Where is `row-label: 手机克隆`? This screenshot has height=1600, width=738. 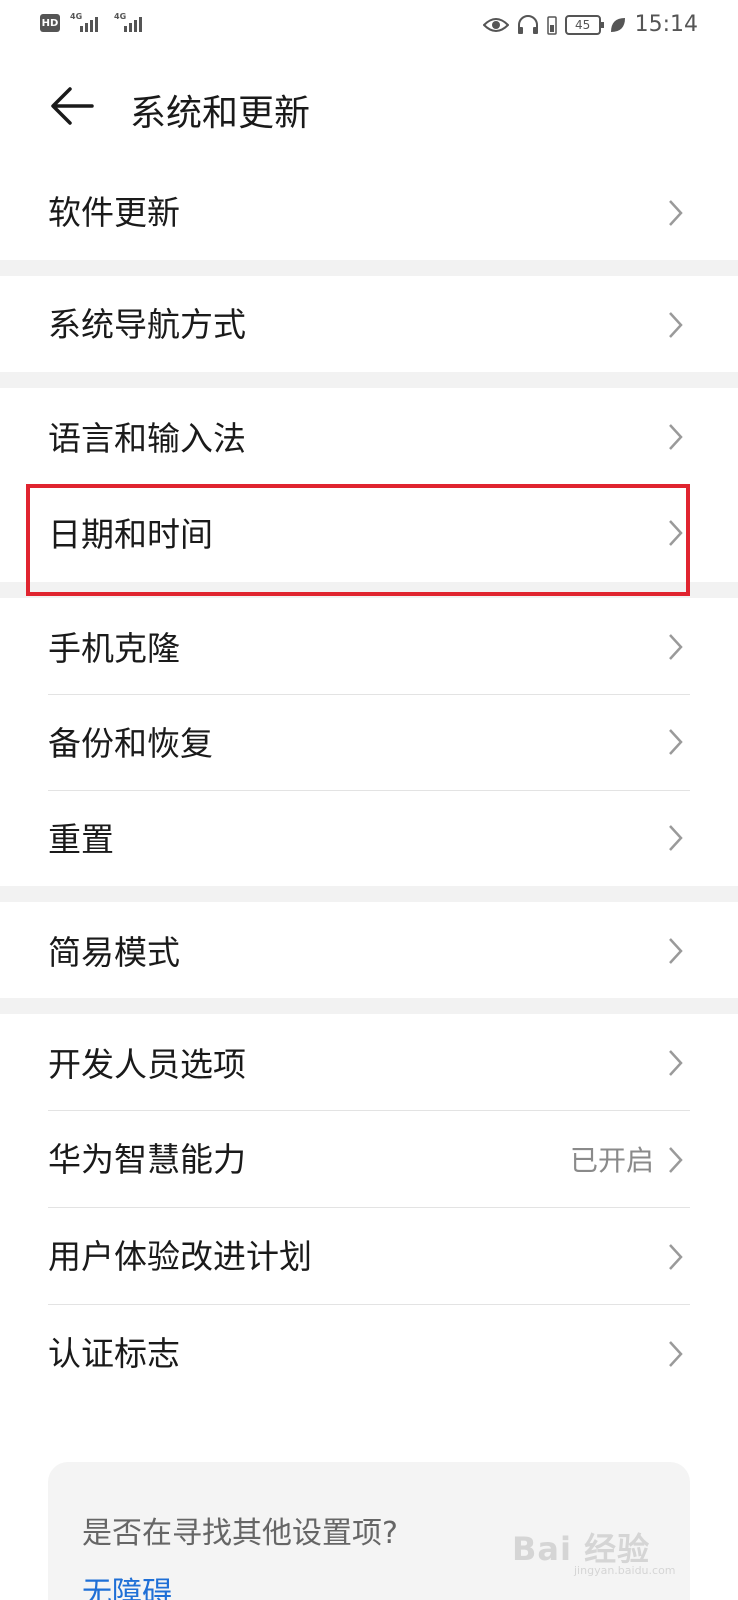
row-label: 手机克隆 is located at coordinates (114, 648).